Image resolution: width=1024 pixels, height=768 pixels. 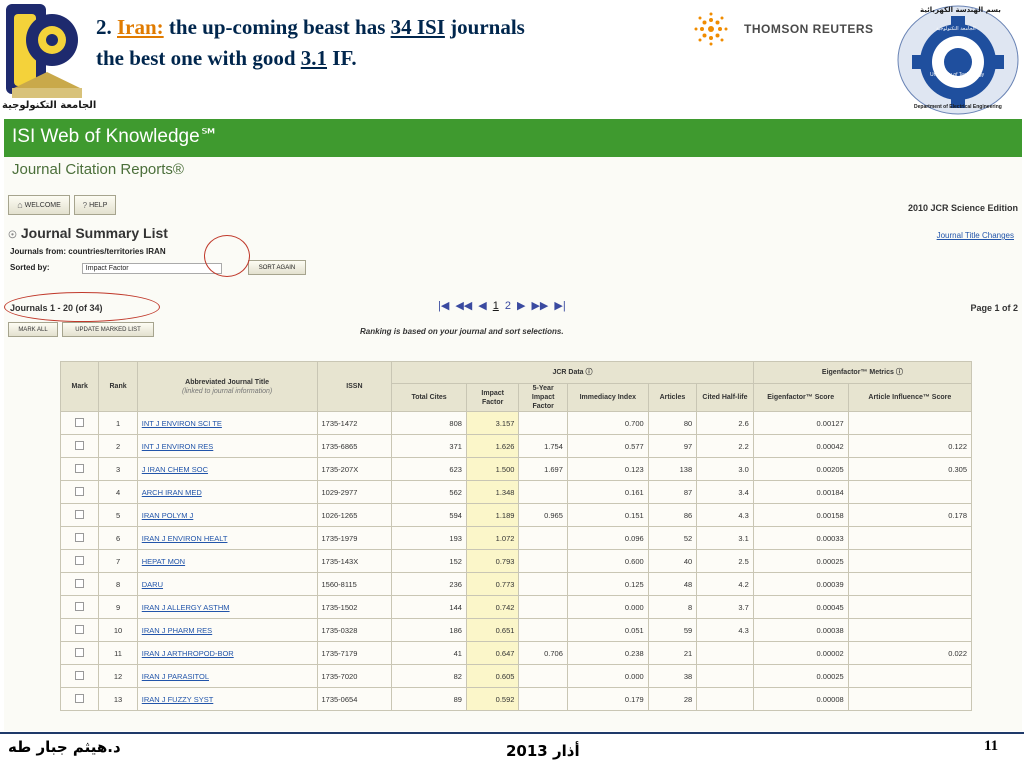 I want to click on prev-ten-icon: ◀◀, so click(x=463, y=305).